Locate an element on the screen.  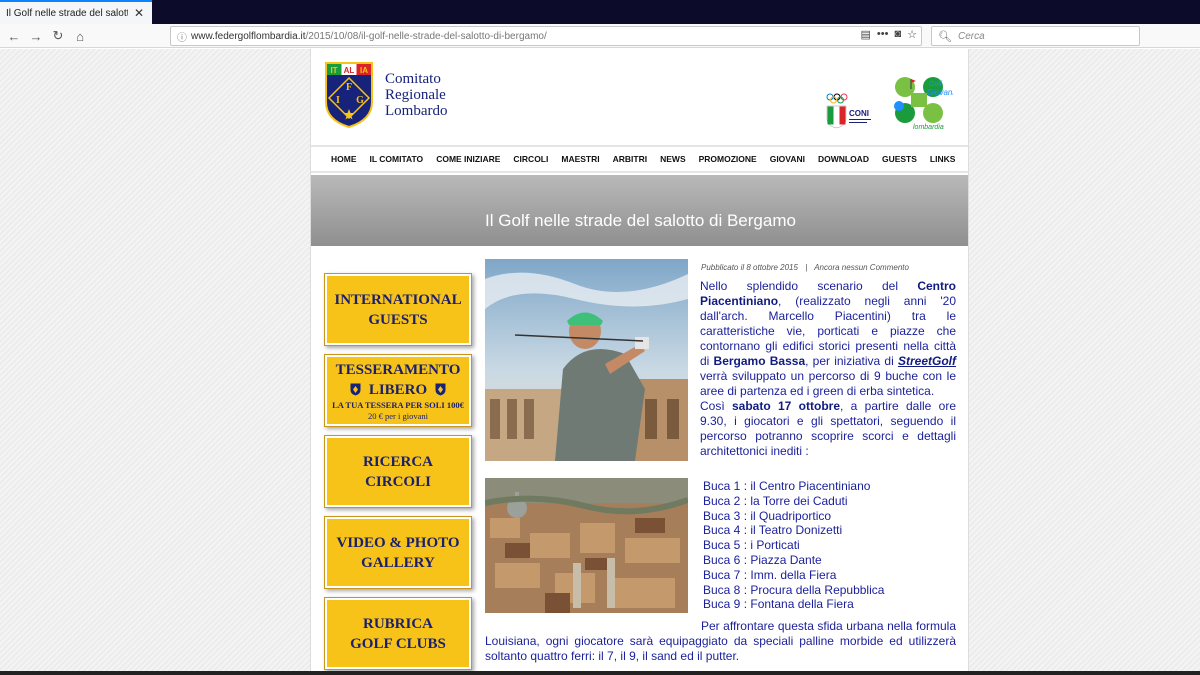
button-label: RICERCA is located at coordinates (397, 461).